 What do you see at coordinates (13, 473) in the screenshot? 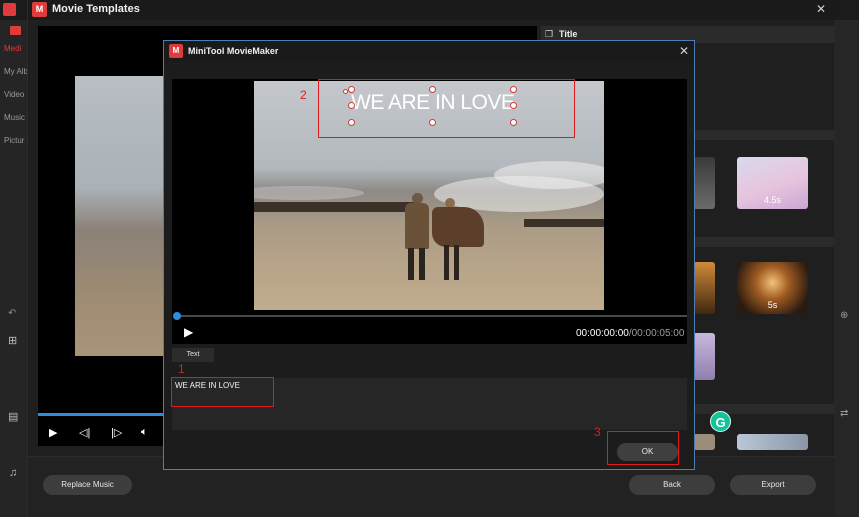
I see `music-track-icon: ♫` at bounding box center [13, 473].